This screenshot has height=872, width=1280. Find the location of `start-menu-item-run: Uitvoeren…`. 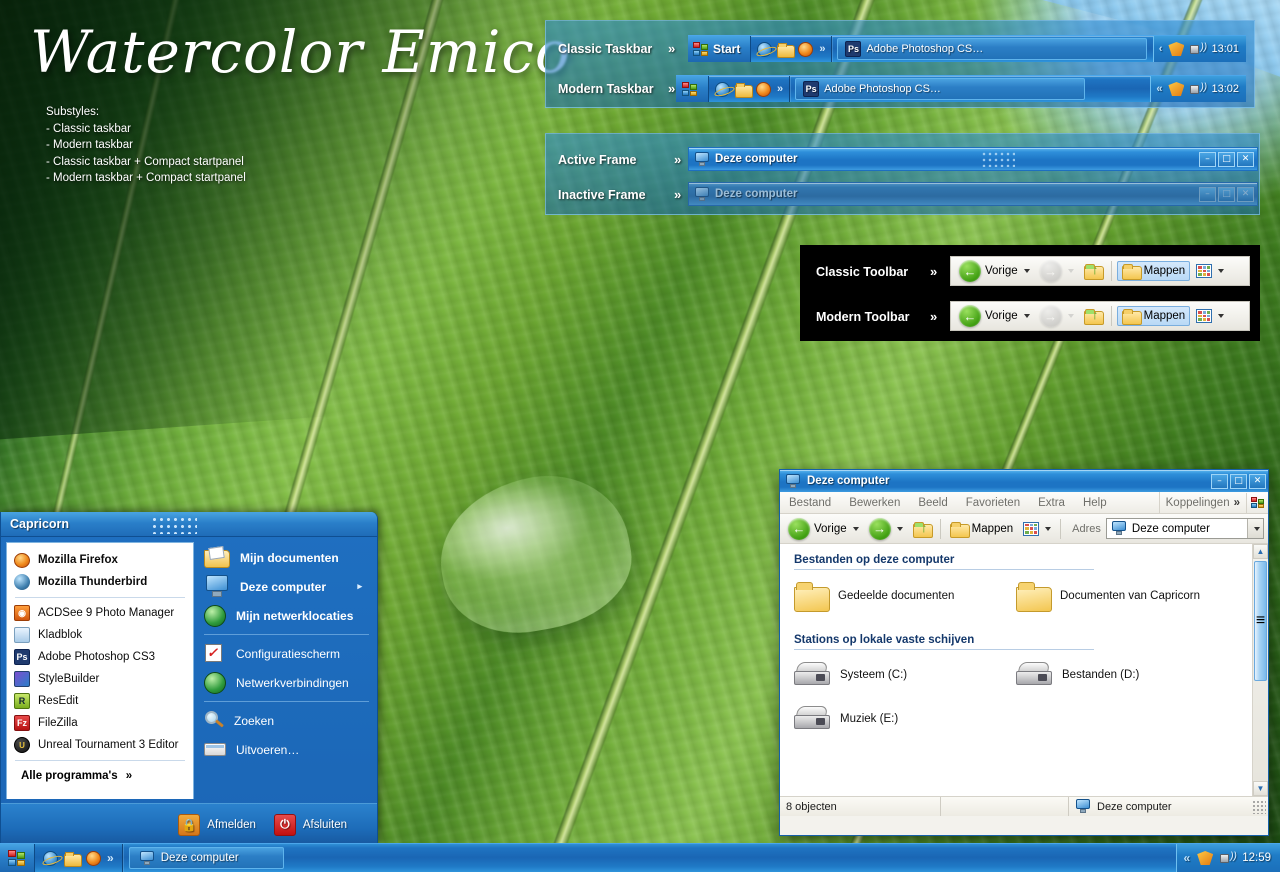

start-menu-item-run: Uitvoeren… is located at coordinates (288, 749).